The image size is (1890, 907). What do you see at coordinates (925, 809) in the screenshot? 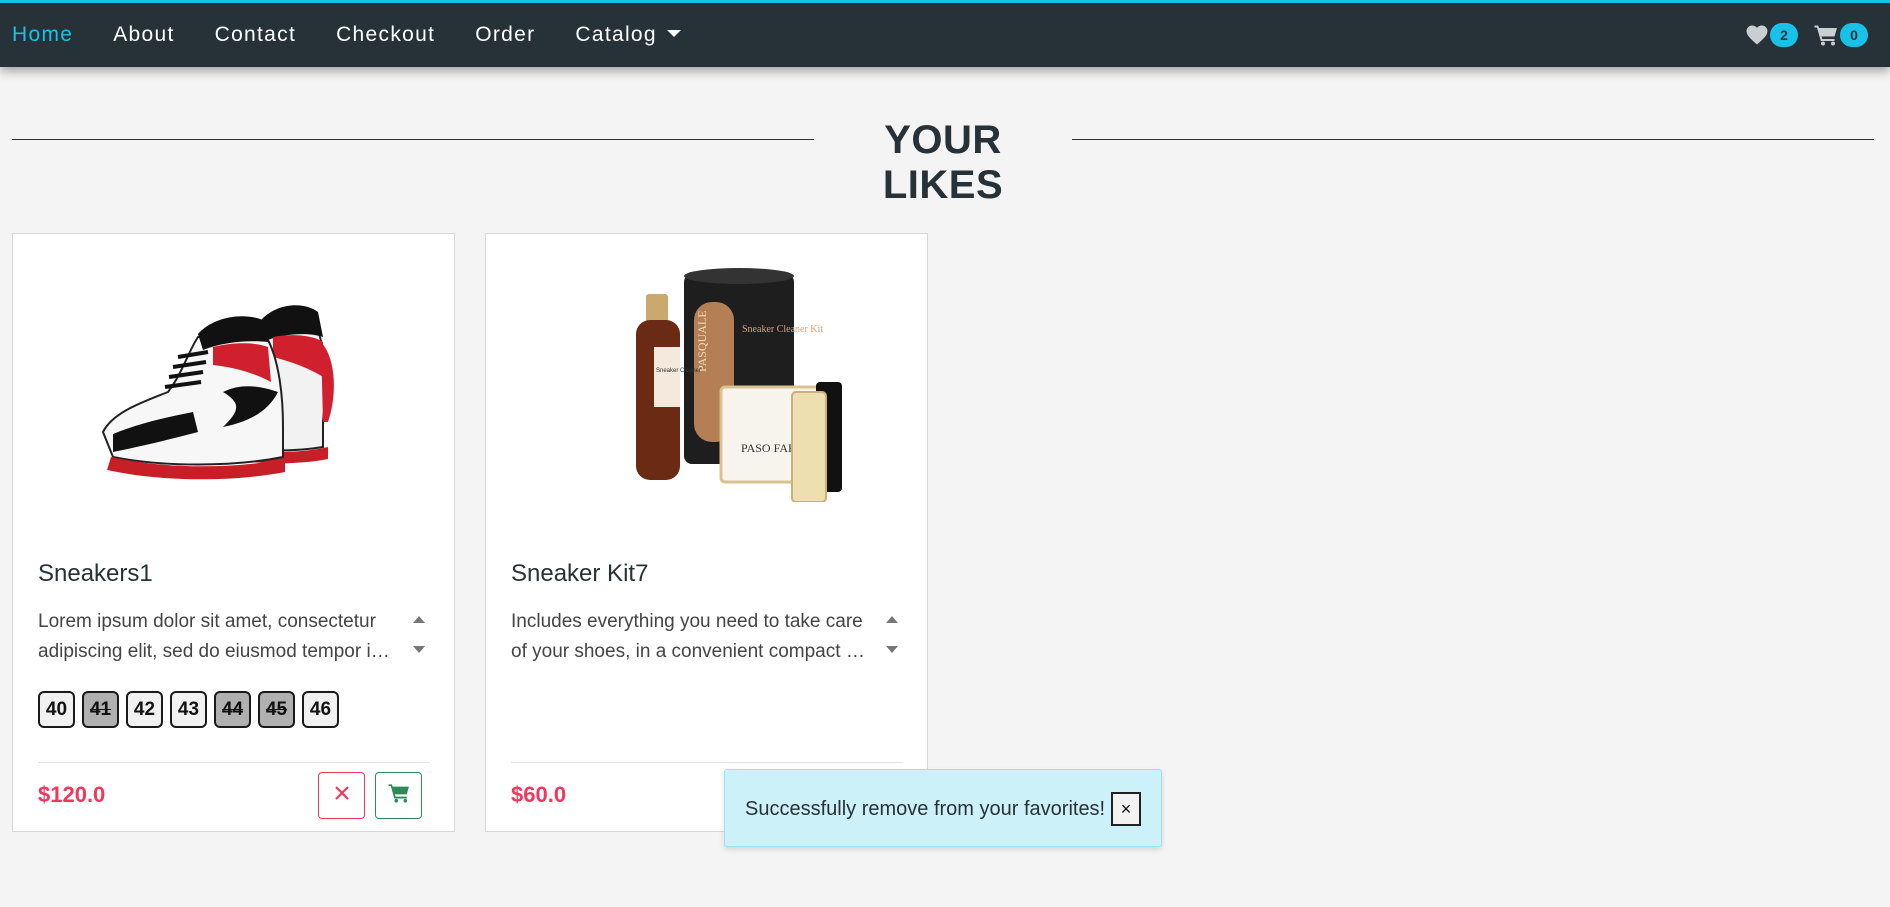
I see `toast-message: Successfully remove from your favorites!` at bounding box center [925, 809].